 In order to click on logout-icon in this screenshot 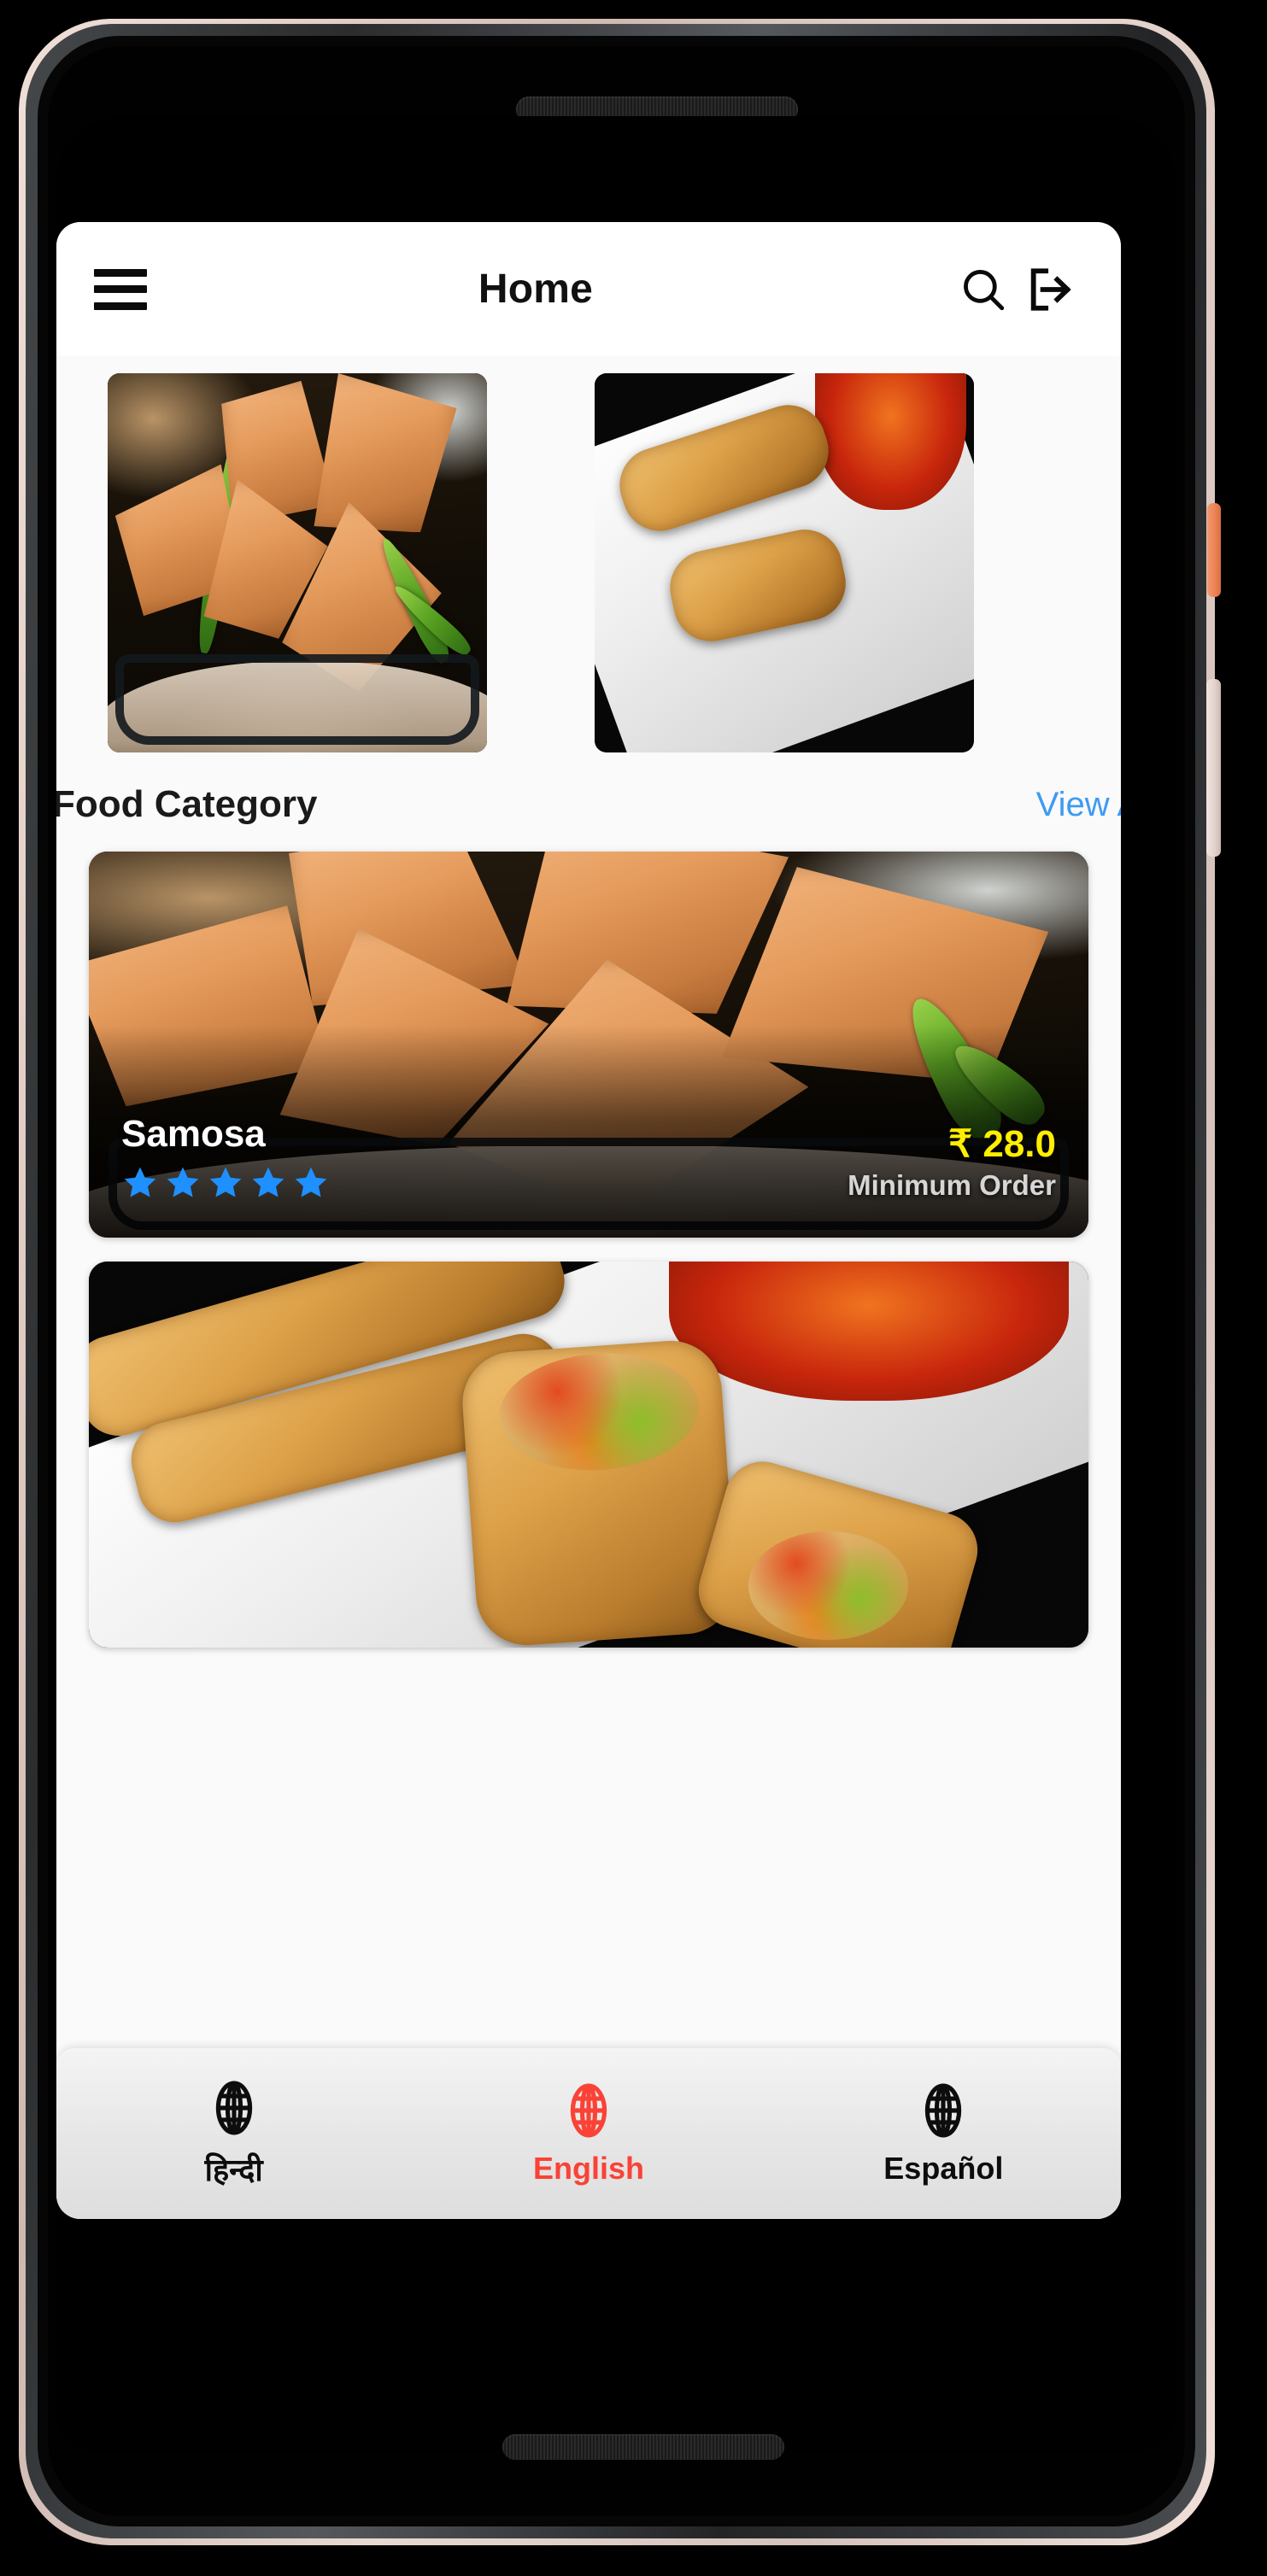, I will do `click(1050, 289)`.